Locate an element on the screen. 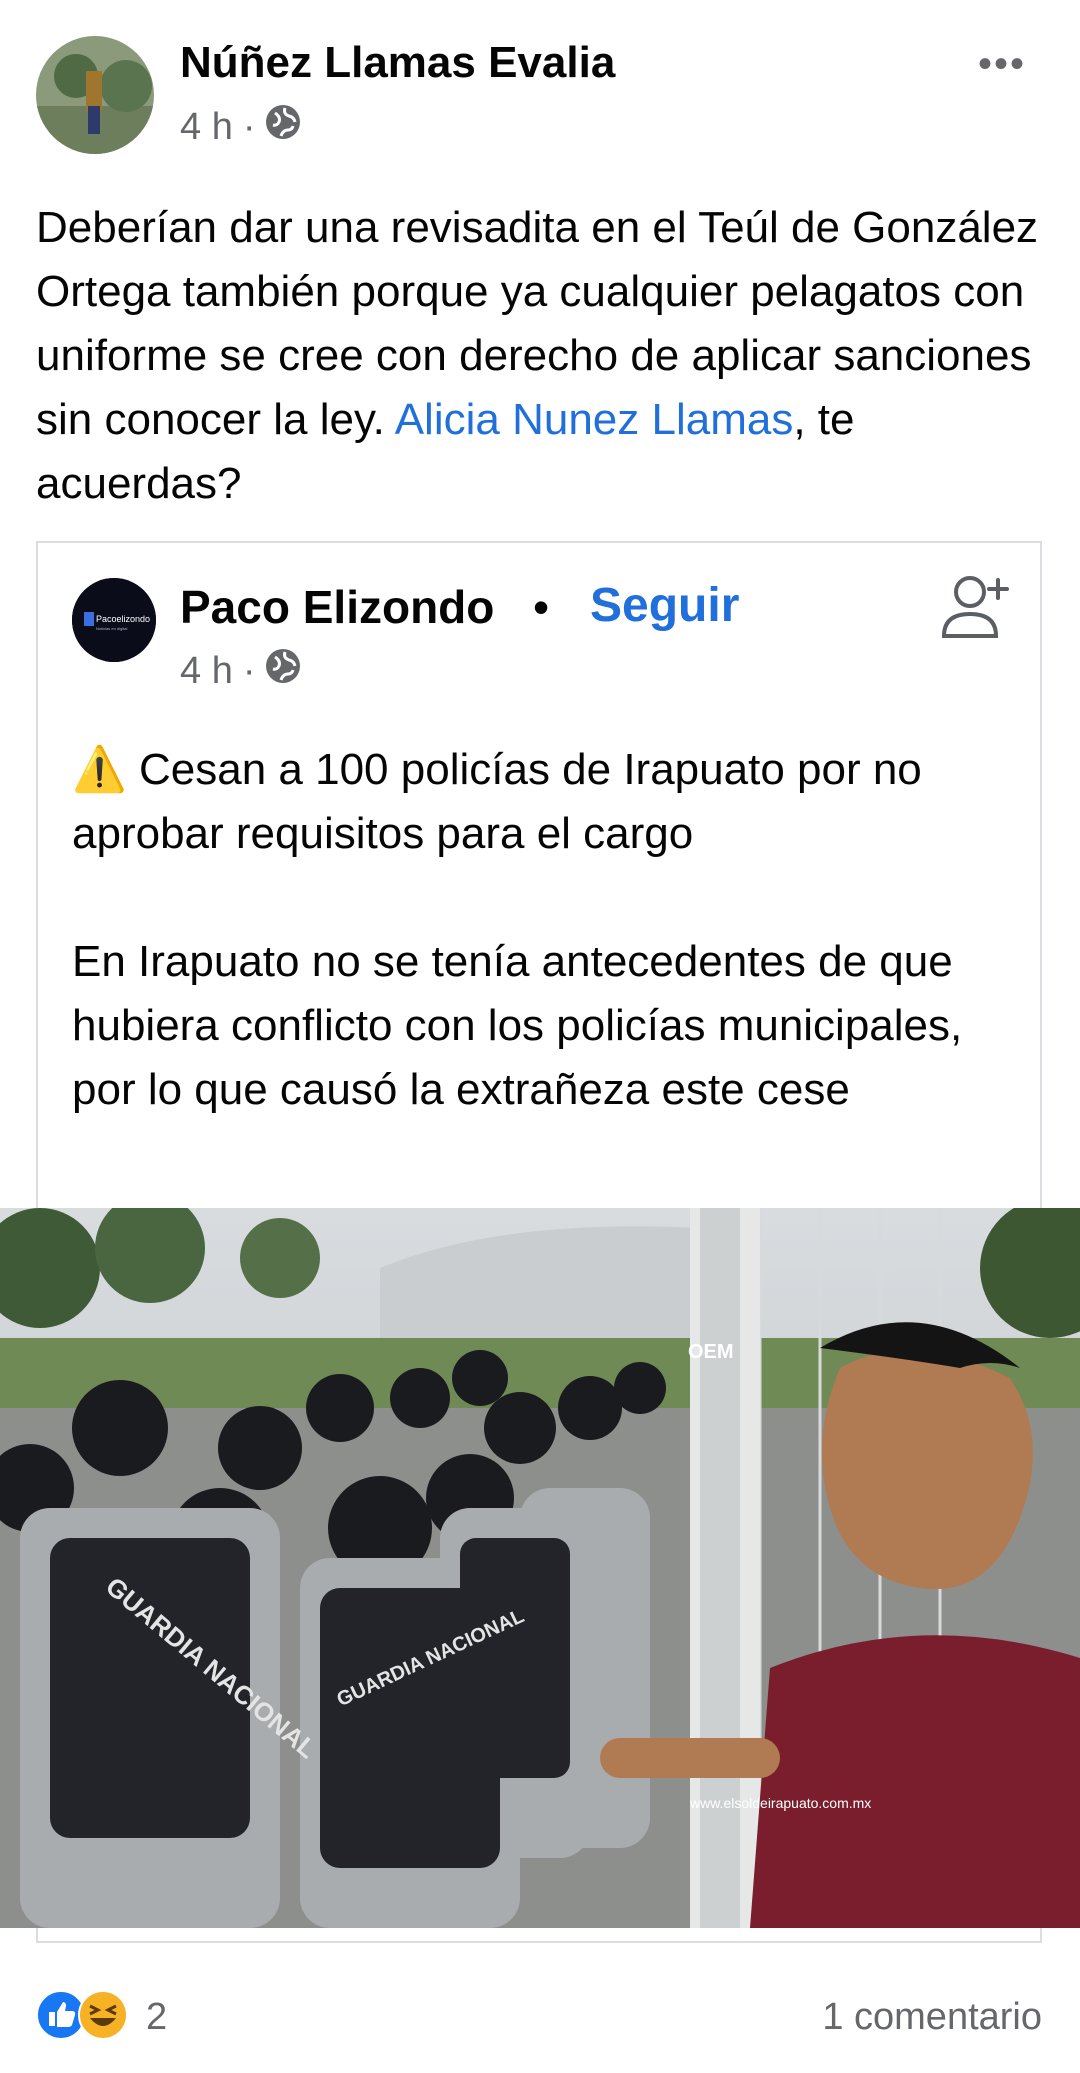 The width and height of the screenshot is (1080, 2073). reaction-count: 2 is located at coordinates (156, 2017).